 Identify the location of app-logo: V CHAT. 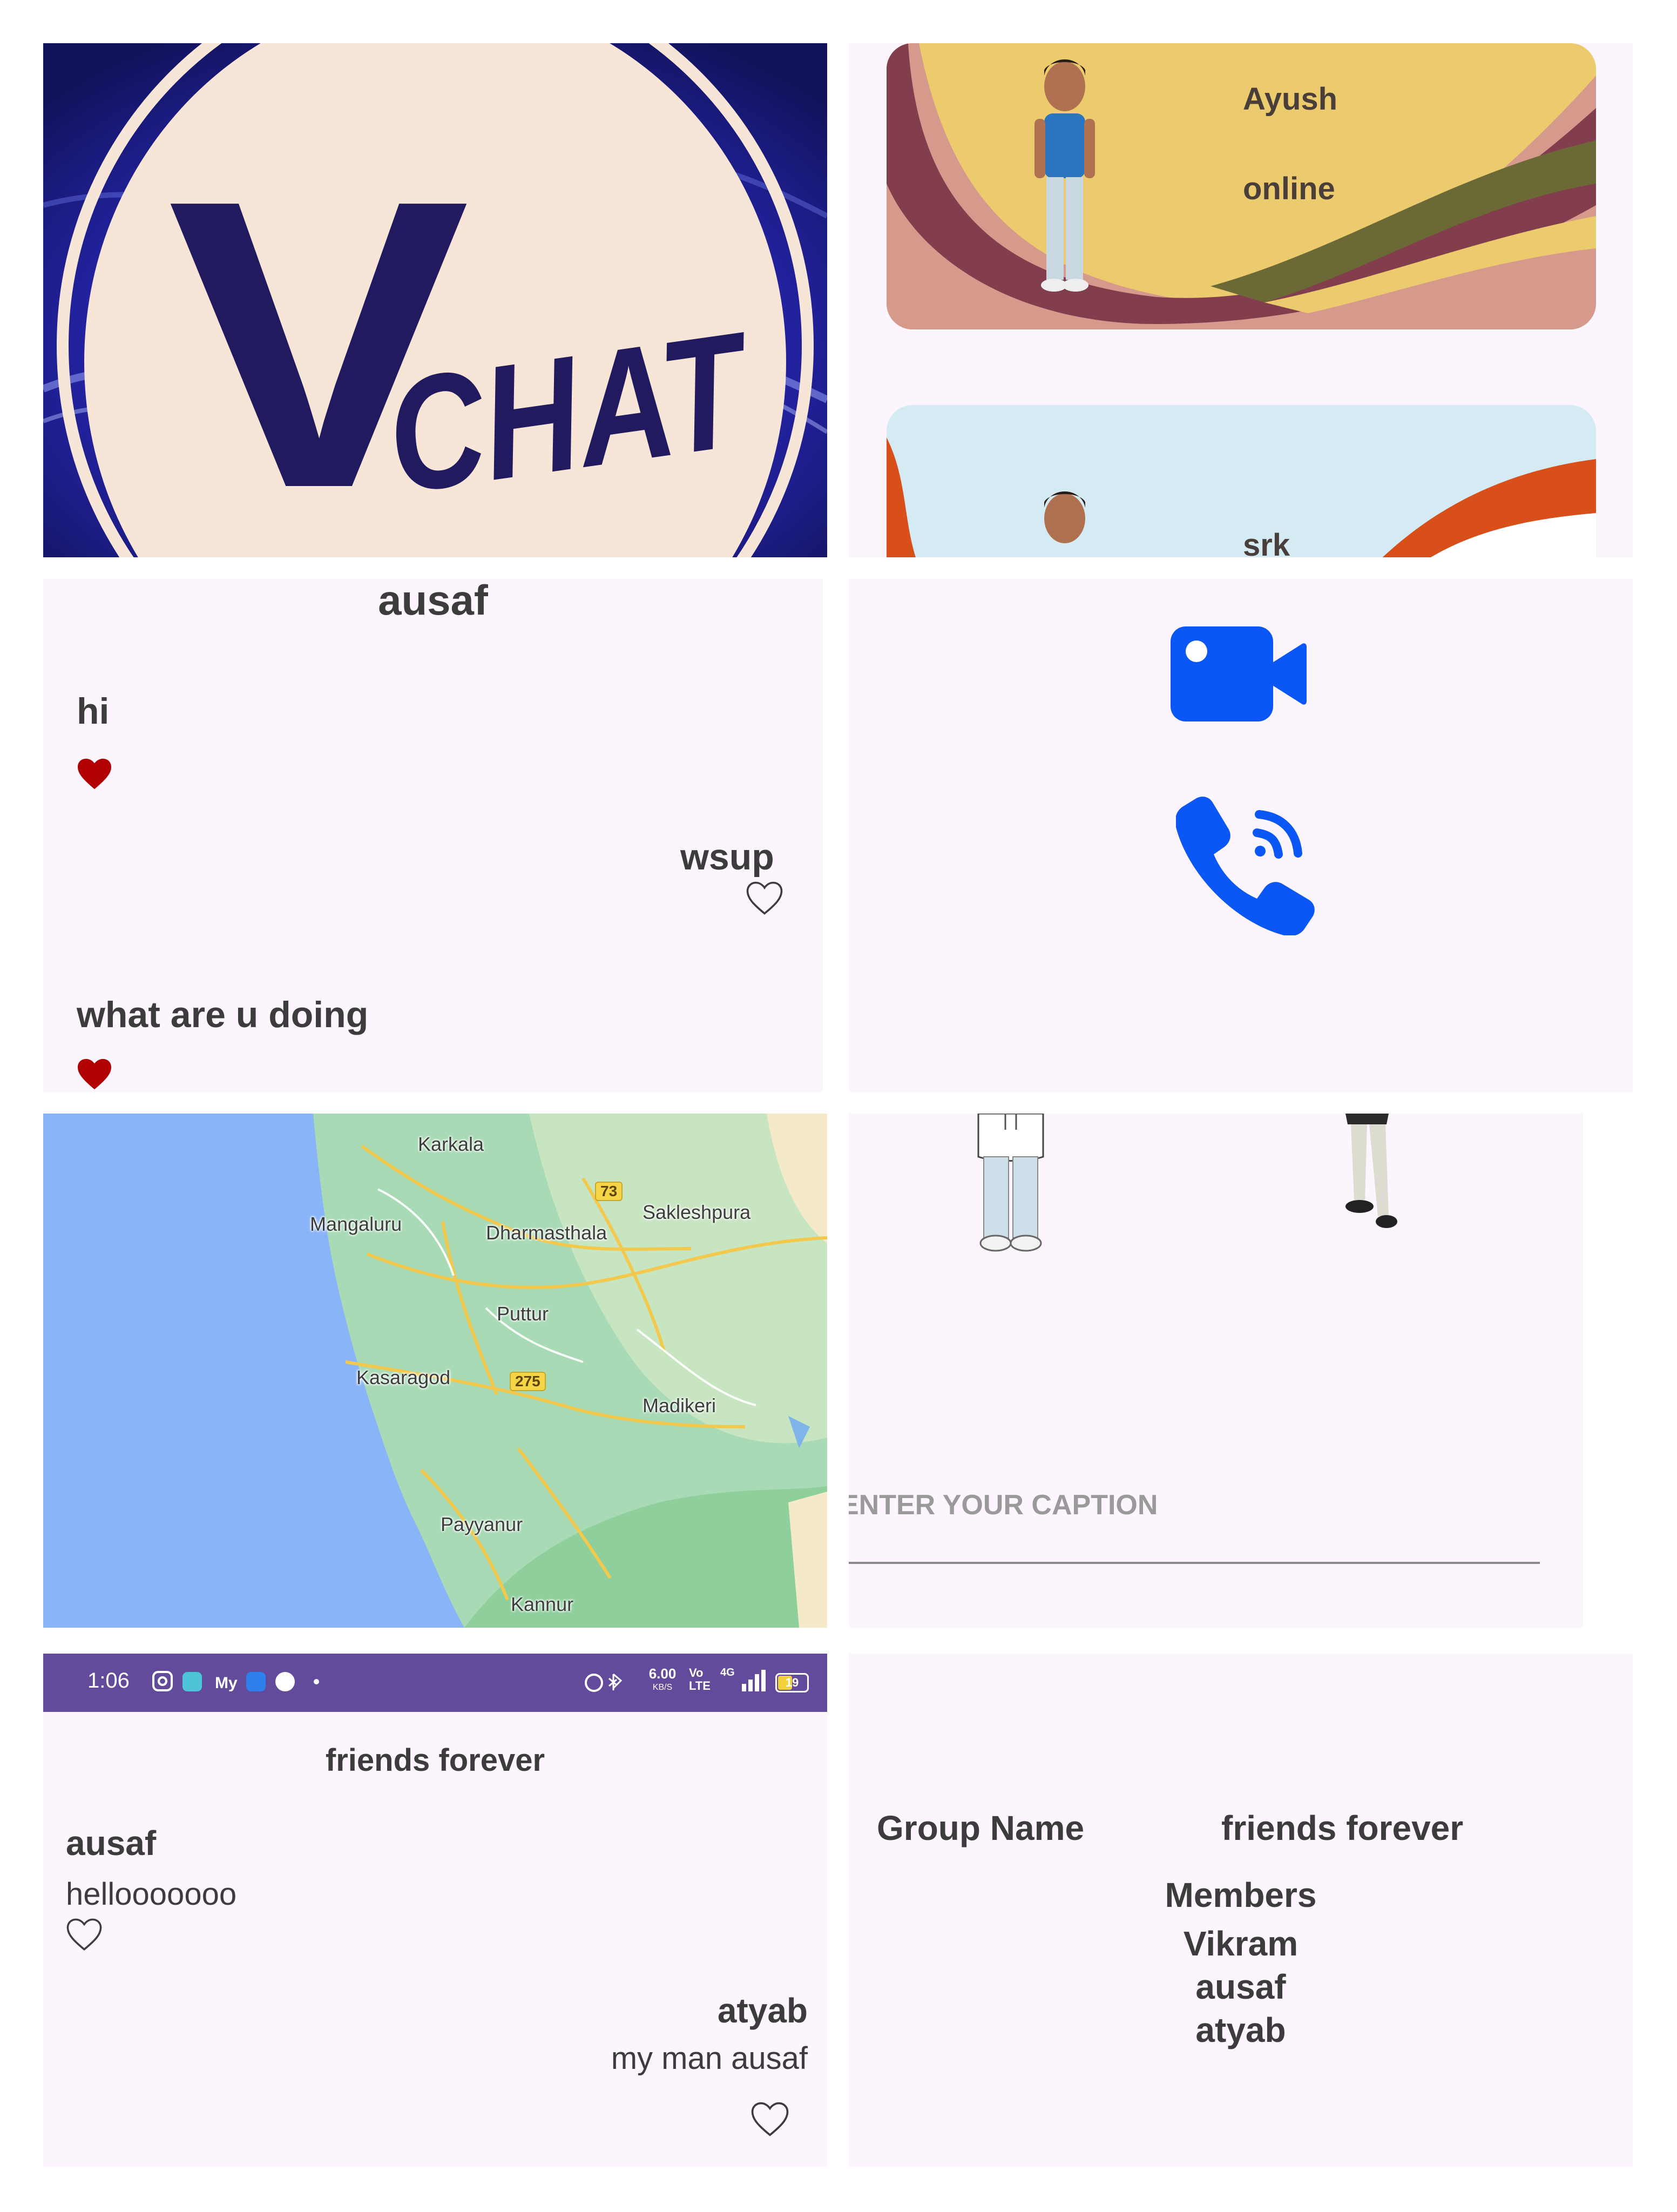
(435, 300).